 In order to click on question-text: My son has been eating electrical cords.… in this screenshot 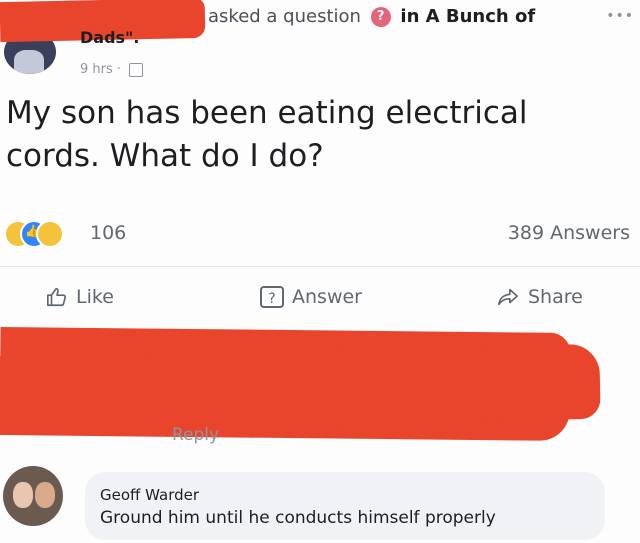, I will do `click(267, 134)`.